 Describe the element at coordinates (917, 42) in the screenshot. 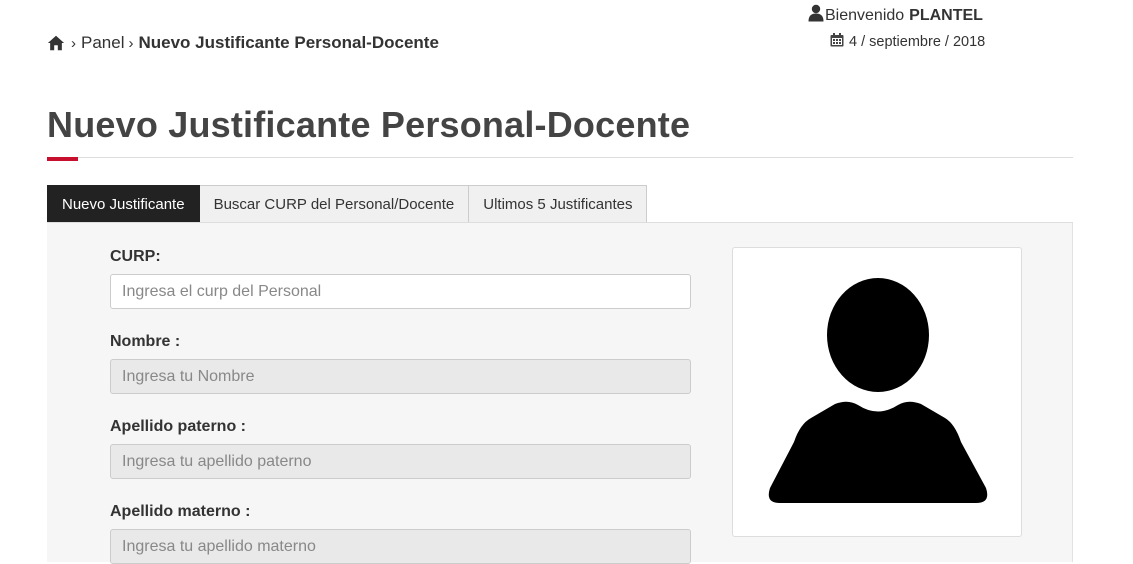

I see `date-text: 4 / septiembre / 2018` at that location.